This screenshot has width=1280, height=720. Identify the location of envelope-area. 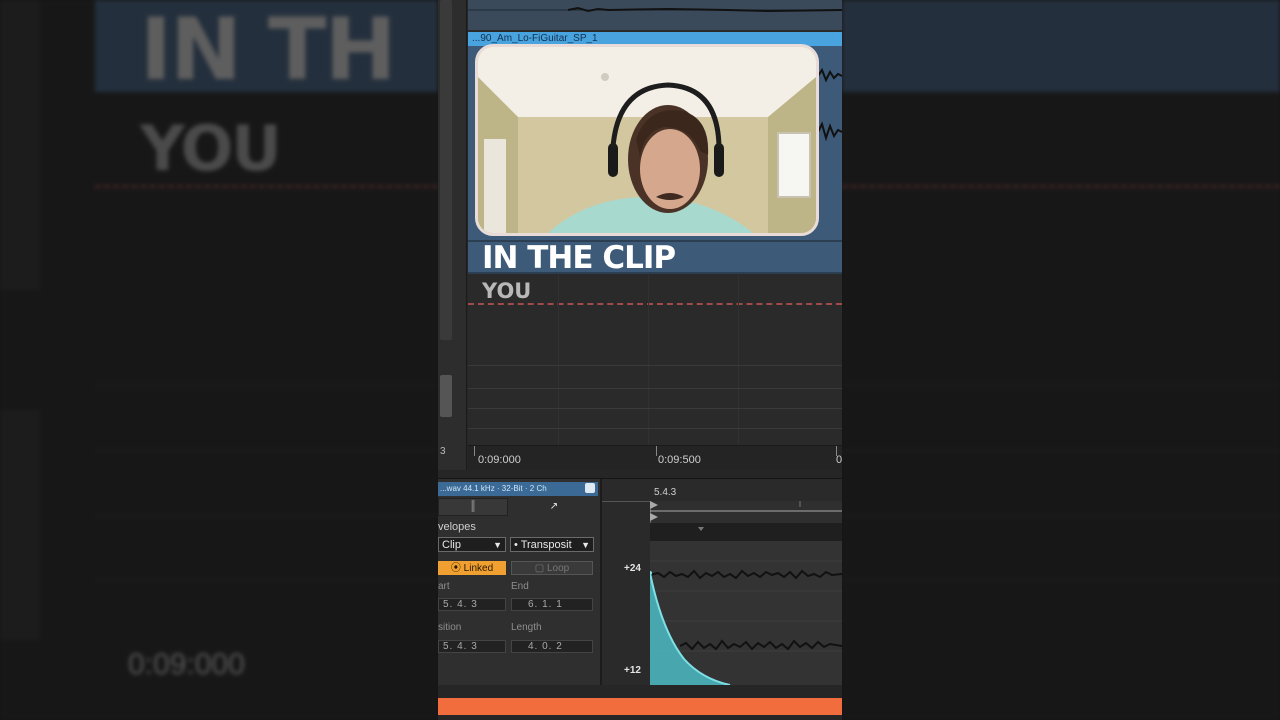
(745, 613).